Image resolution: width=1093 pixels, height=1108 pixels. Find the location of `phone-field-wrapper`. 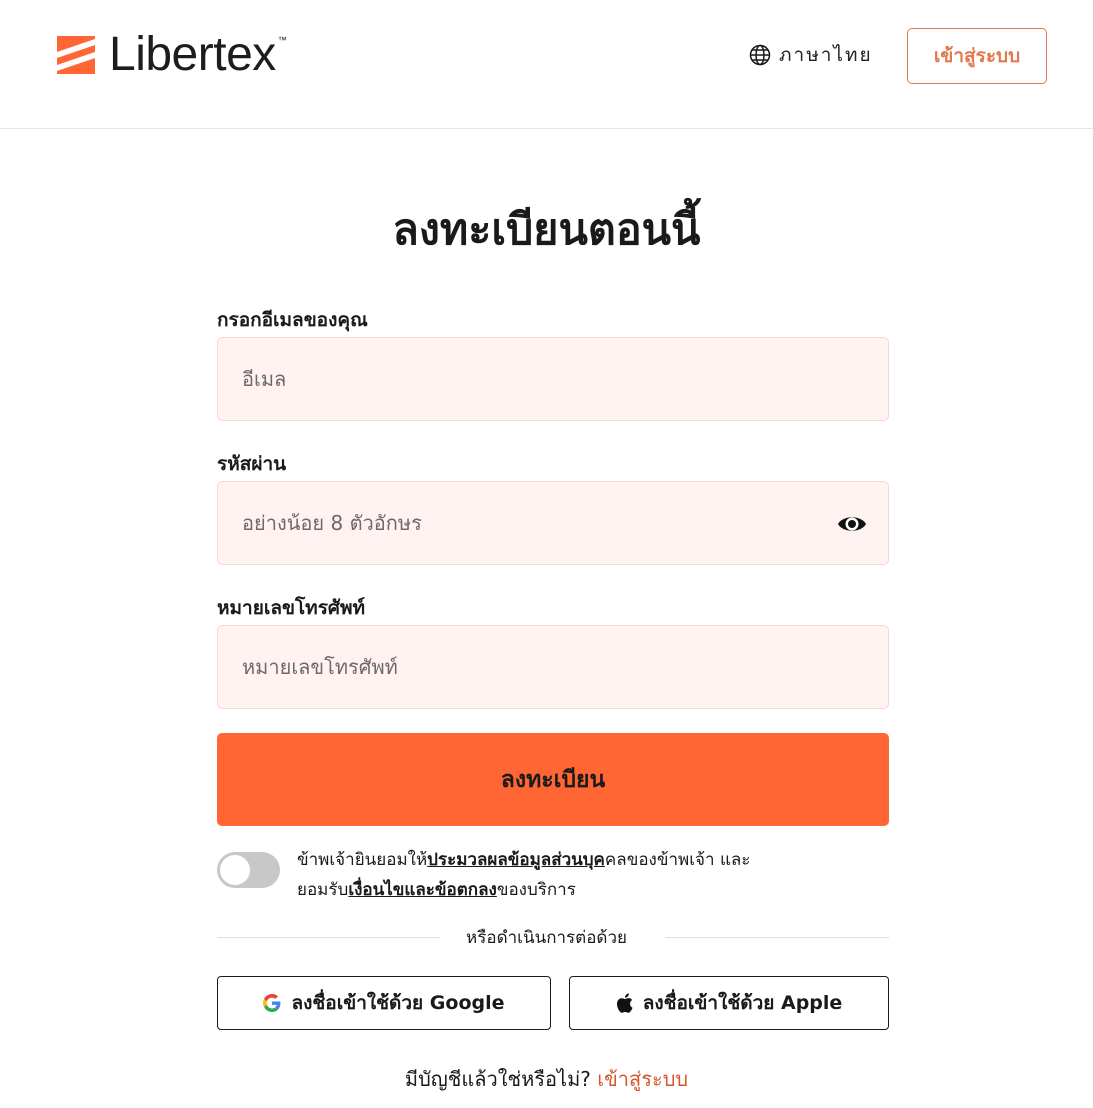

phone-field-wrapper is located at coordinates (553, 667).